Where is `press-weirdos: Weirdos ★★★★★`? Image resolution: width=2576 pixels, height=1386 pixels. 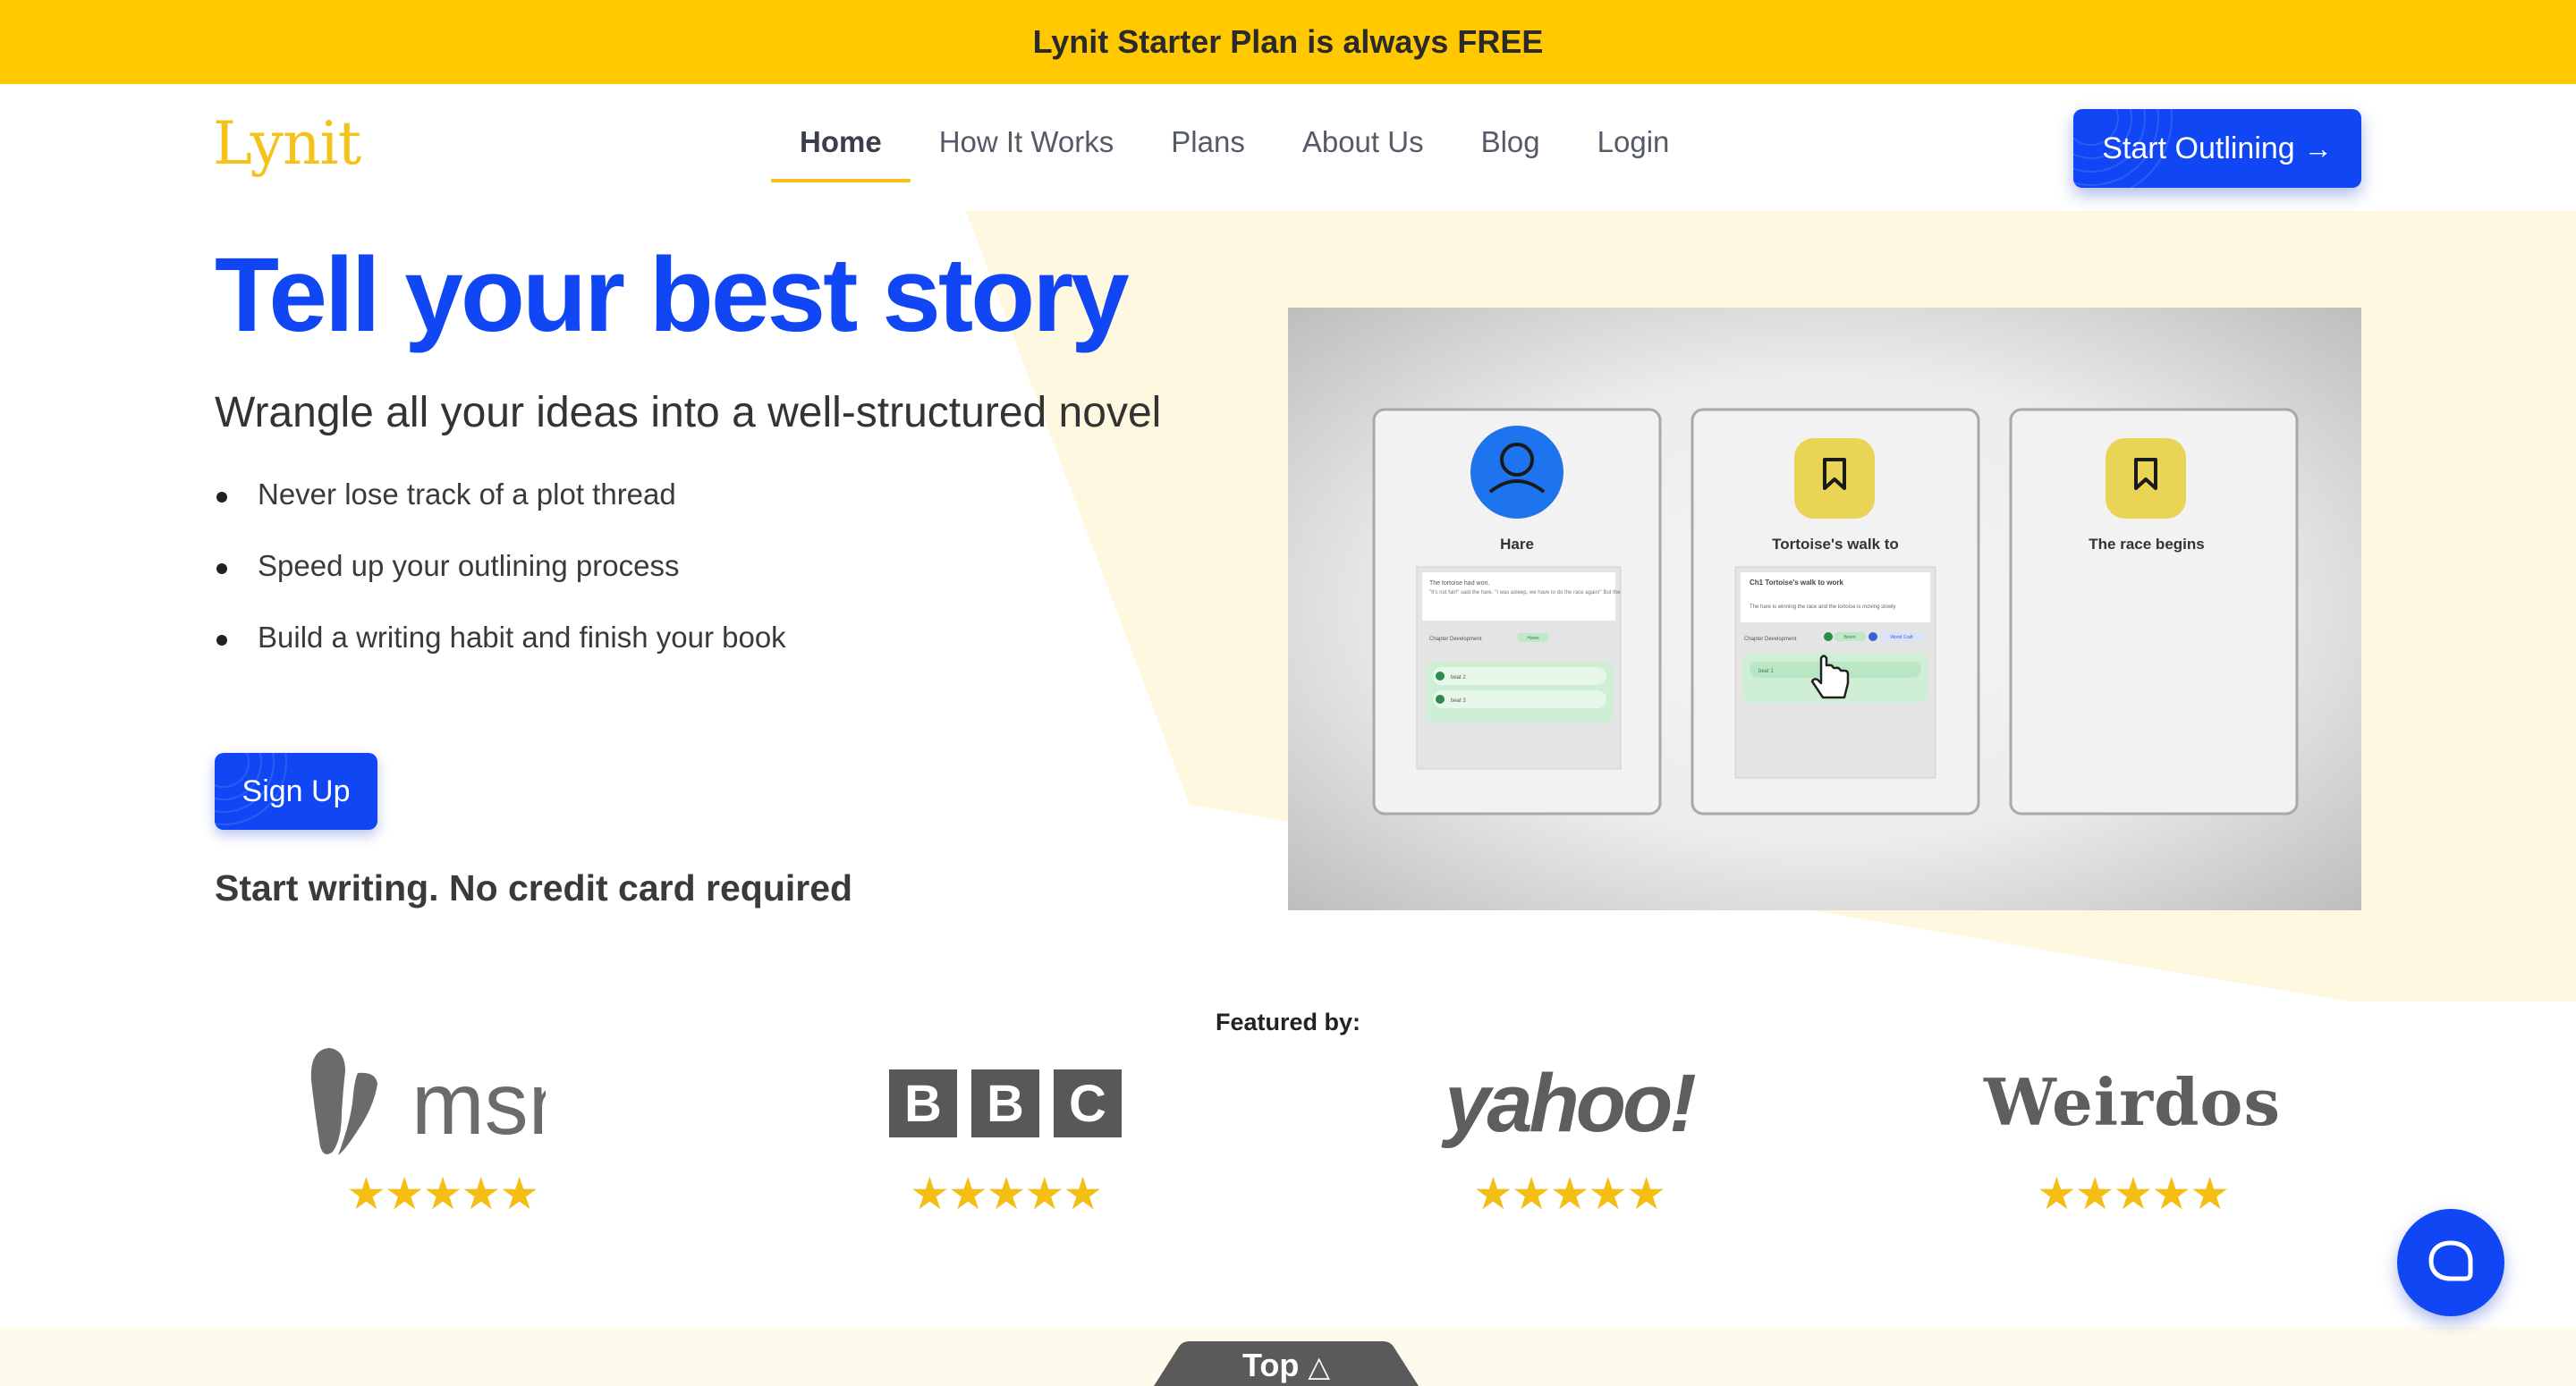 press-weirdos: Weirdos ★★★★★ is located at coordinates (2132, 1131).